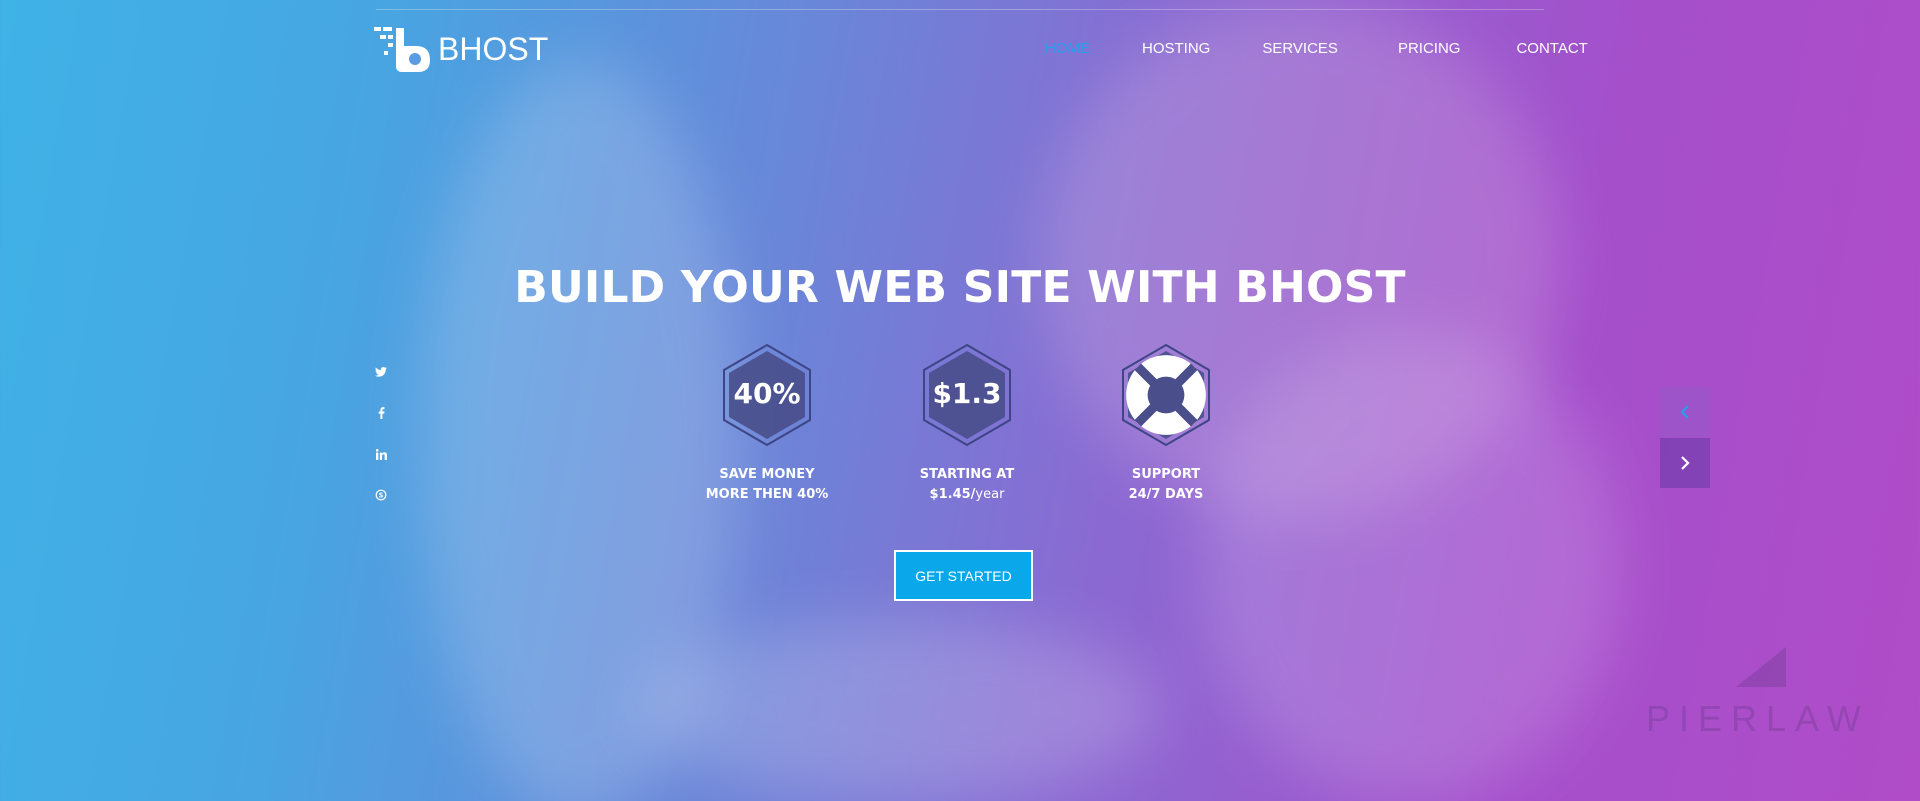 The height and width of the screenshot is (801, 1920). What do you see at coordinates (767, 494) in the screenshot?
I see `feature-caption-line2: MORE THEN 40%` at bounding box center [767, 494].